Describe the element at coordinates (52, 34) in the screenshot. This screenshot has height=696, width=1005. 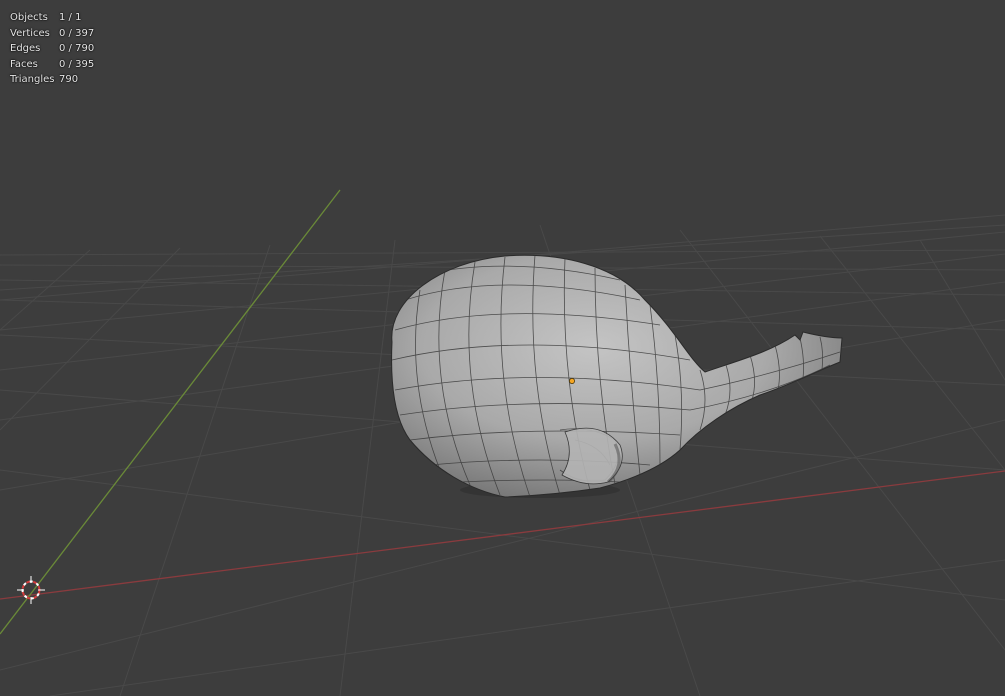
I see `stat-row-vertices: Vertices 0 / 397` at that location.